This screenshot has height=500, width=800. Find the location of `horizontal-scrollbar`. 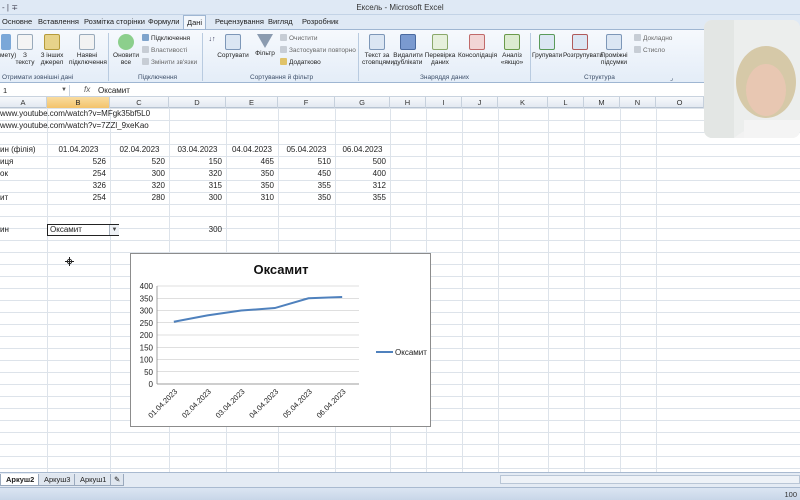

horizontal-scrollbar is located at coordinates (650, 479).